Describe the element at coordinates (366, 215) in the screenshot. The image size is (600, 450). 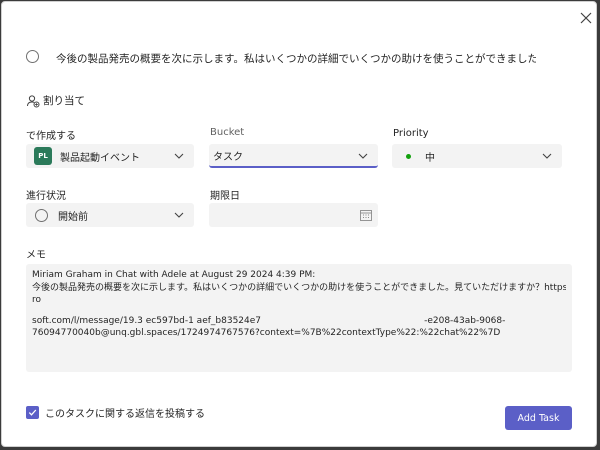
I see `calendar-icon` at that location.